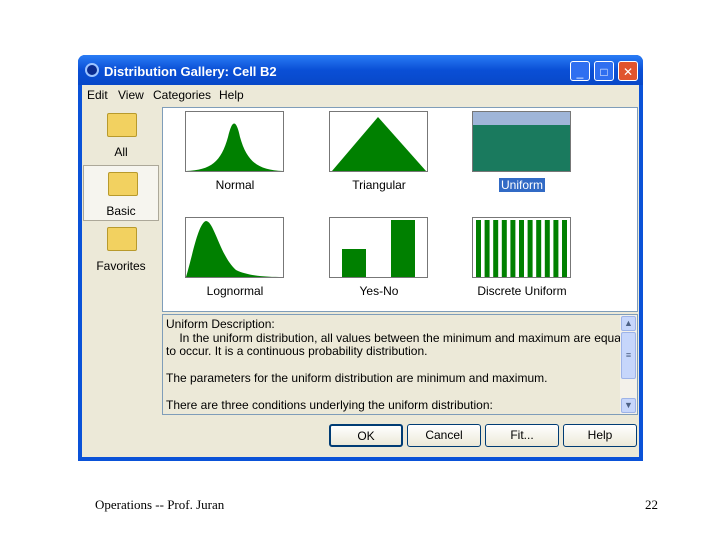 Image resolution: width=720 pixels, height=540 pixels. Describe the element at coordinates (379, 291) in the screenshot. I see `label-yes-no: Yes-No` at that location.